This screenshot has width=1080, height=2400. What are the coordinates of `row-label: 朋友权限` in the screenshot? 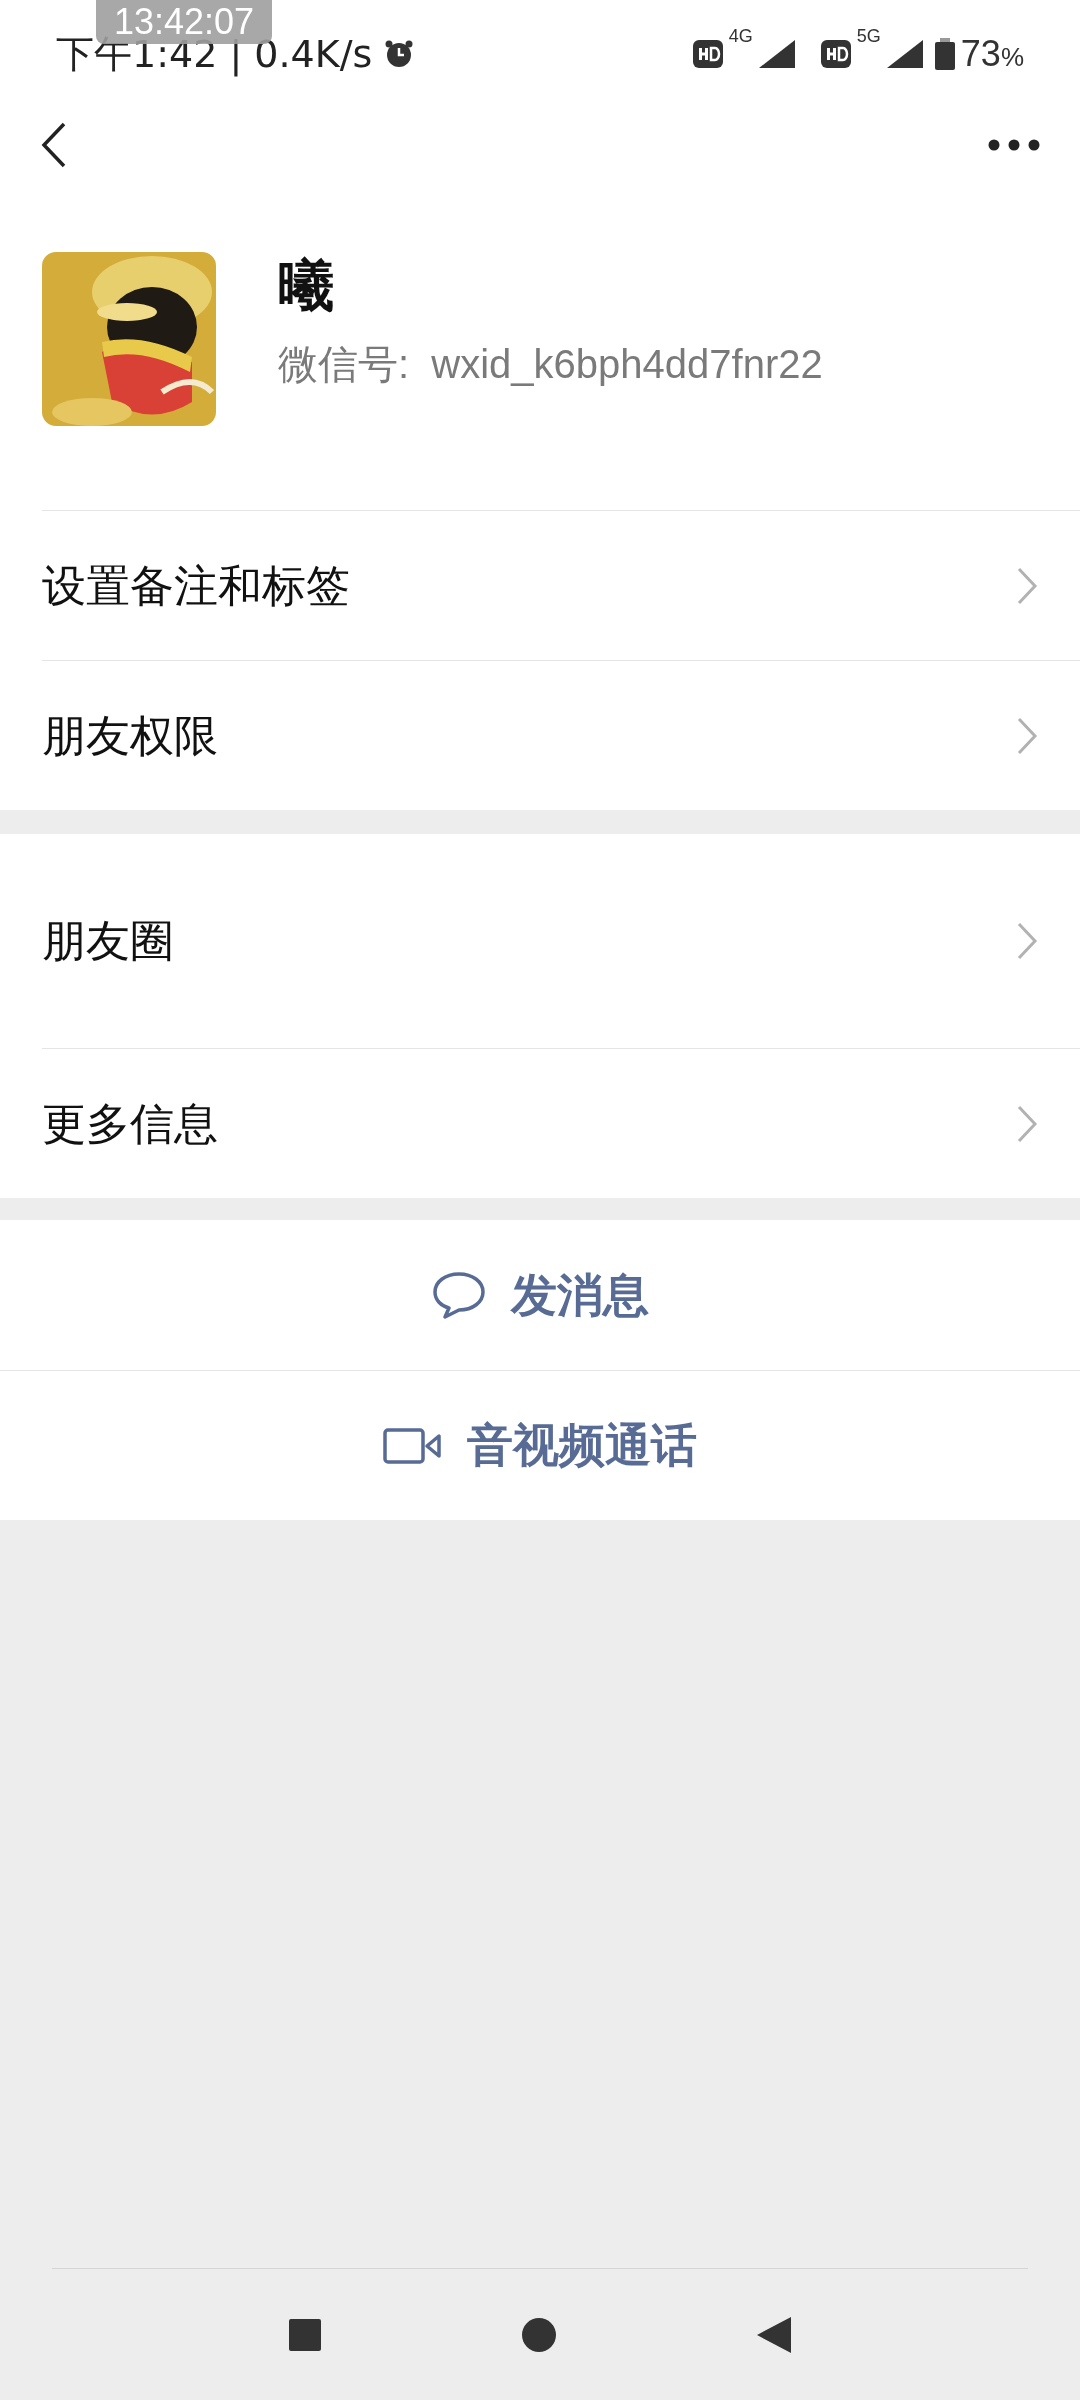 It's located at (130, 735).